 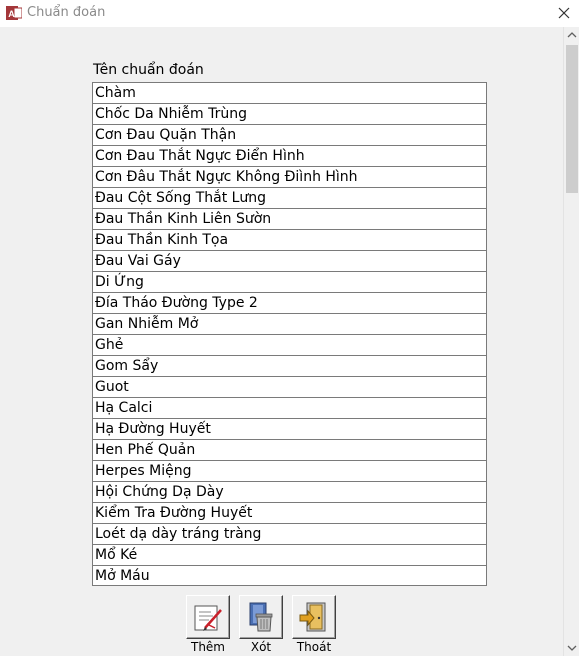 I want to click on list-item: Di Ứng, so click(x=289, y=282).